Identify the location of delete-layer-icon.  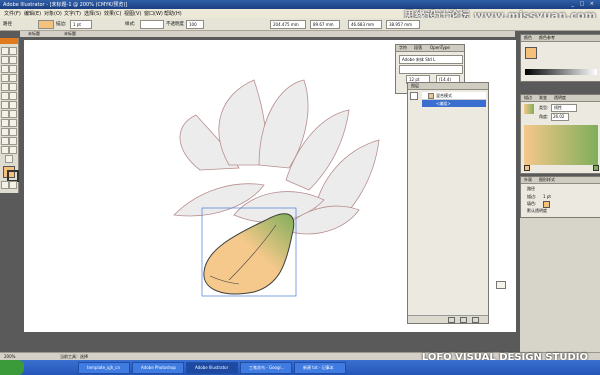
(475, 320).